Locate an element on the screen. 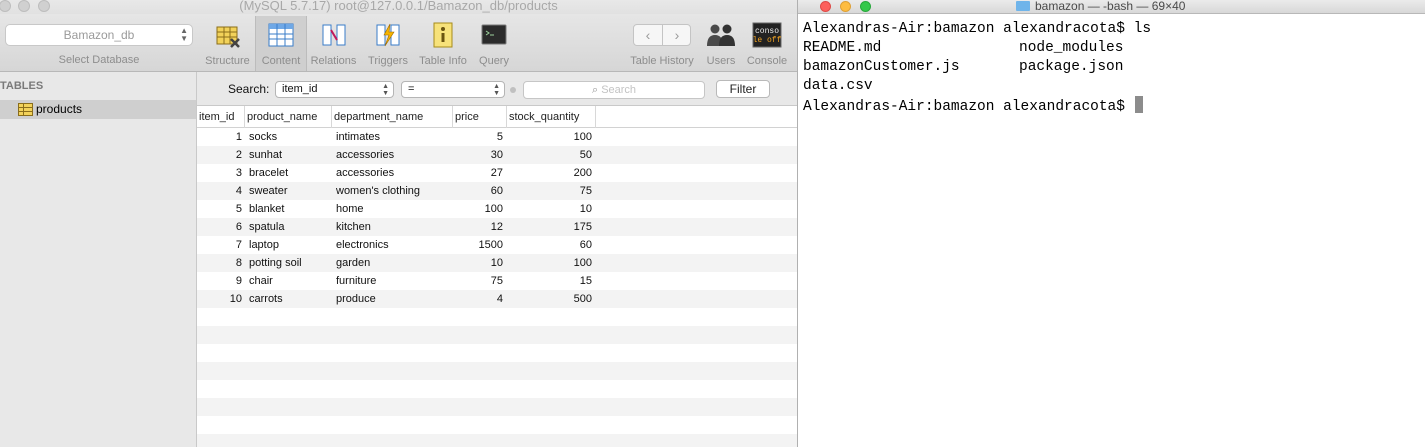 Image resolution: width=1425 pixels, height=447 pixels. cell-price: 5 is located at coordinates (478, 137).